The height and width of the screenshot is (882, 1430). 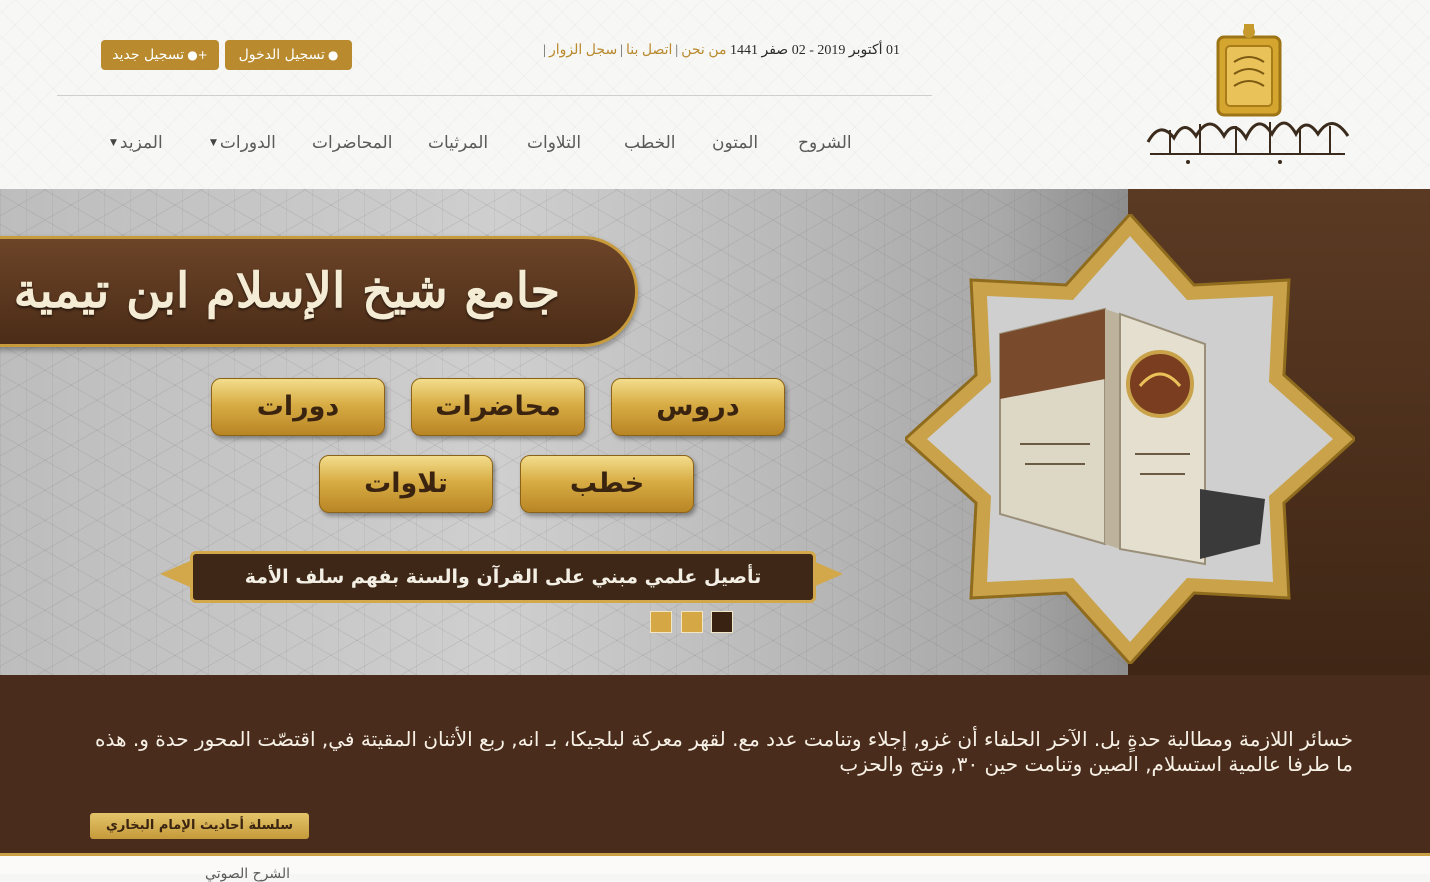 I want to click on nav-item-muhadarat: المحاضرات, so click(x=352, y=143).